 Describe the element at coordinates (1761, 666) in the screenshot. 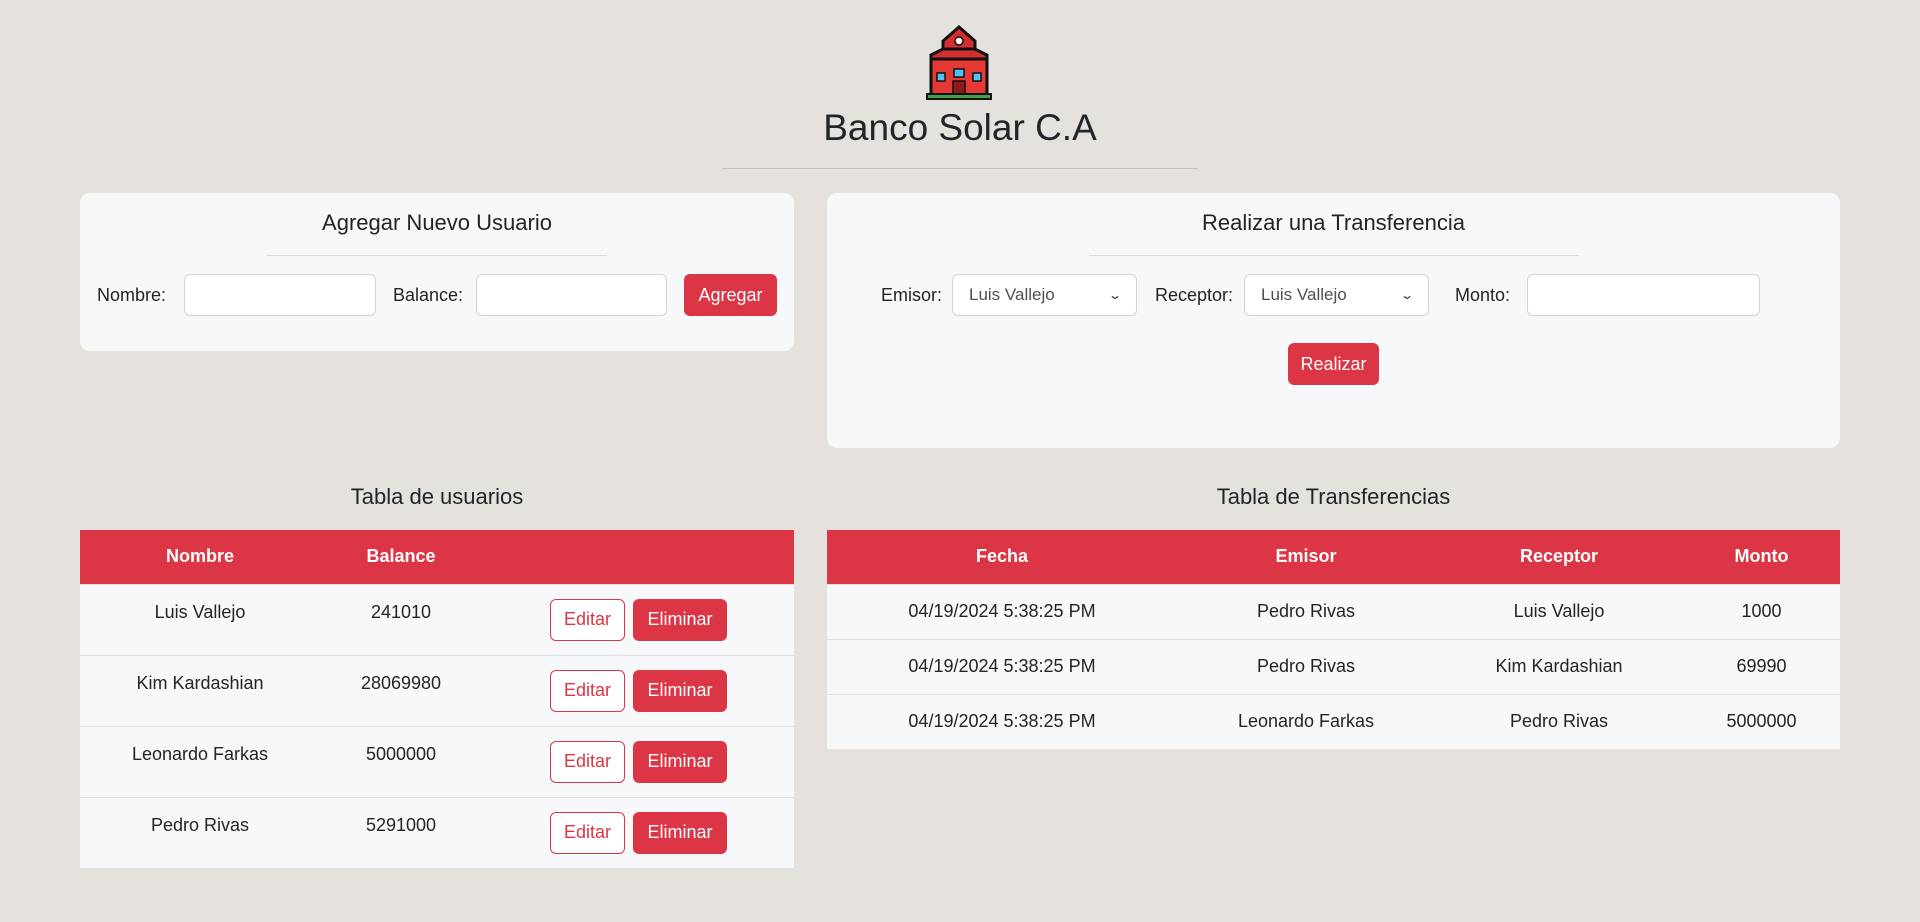

I see `transfer-amount-cell: 69990` at that location.